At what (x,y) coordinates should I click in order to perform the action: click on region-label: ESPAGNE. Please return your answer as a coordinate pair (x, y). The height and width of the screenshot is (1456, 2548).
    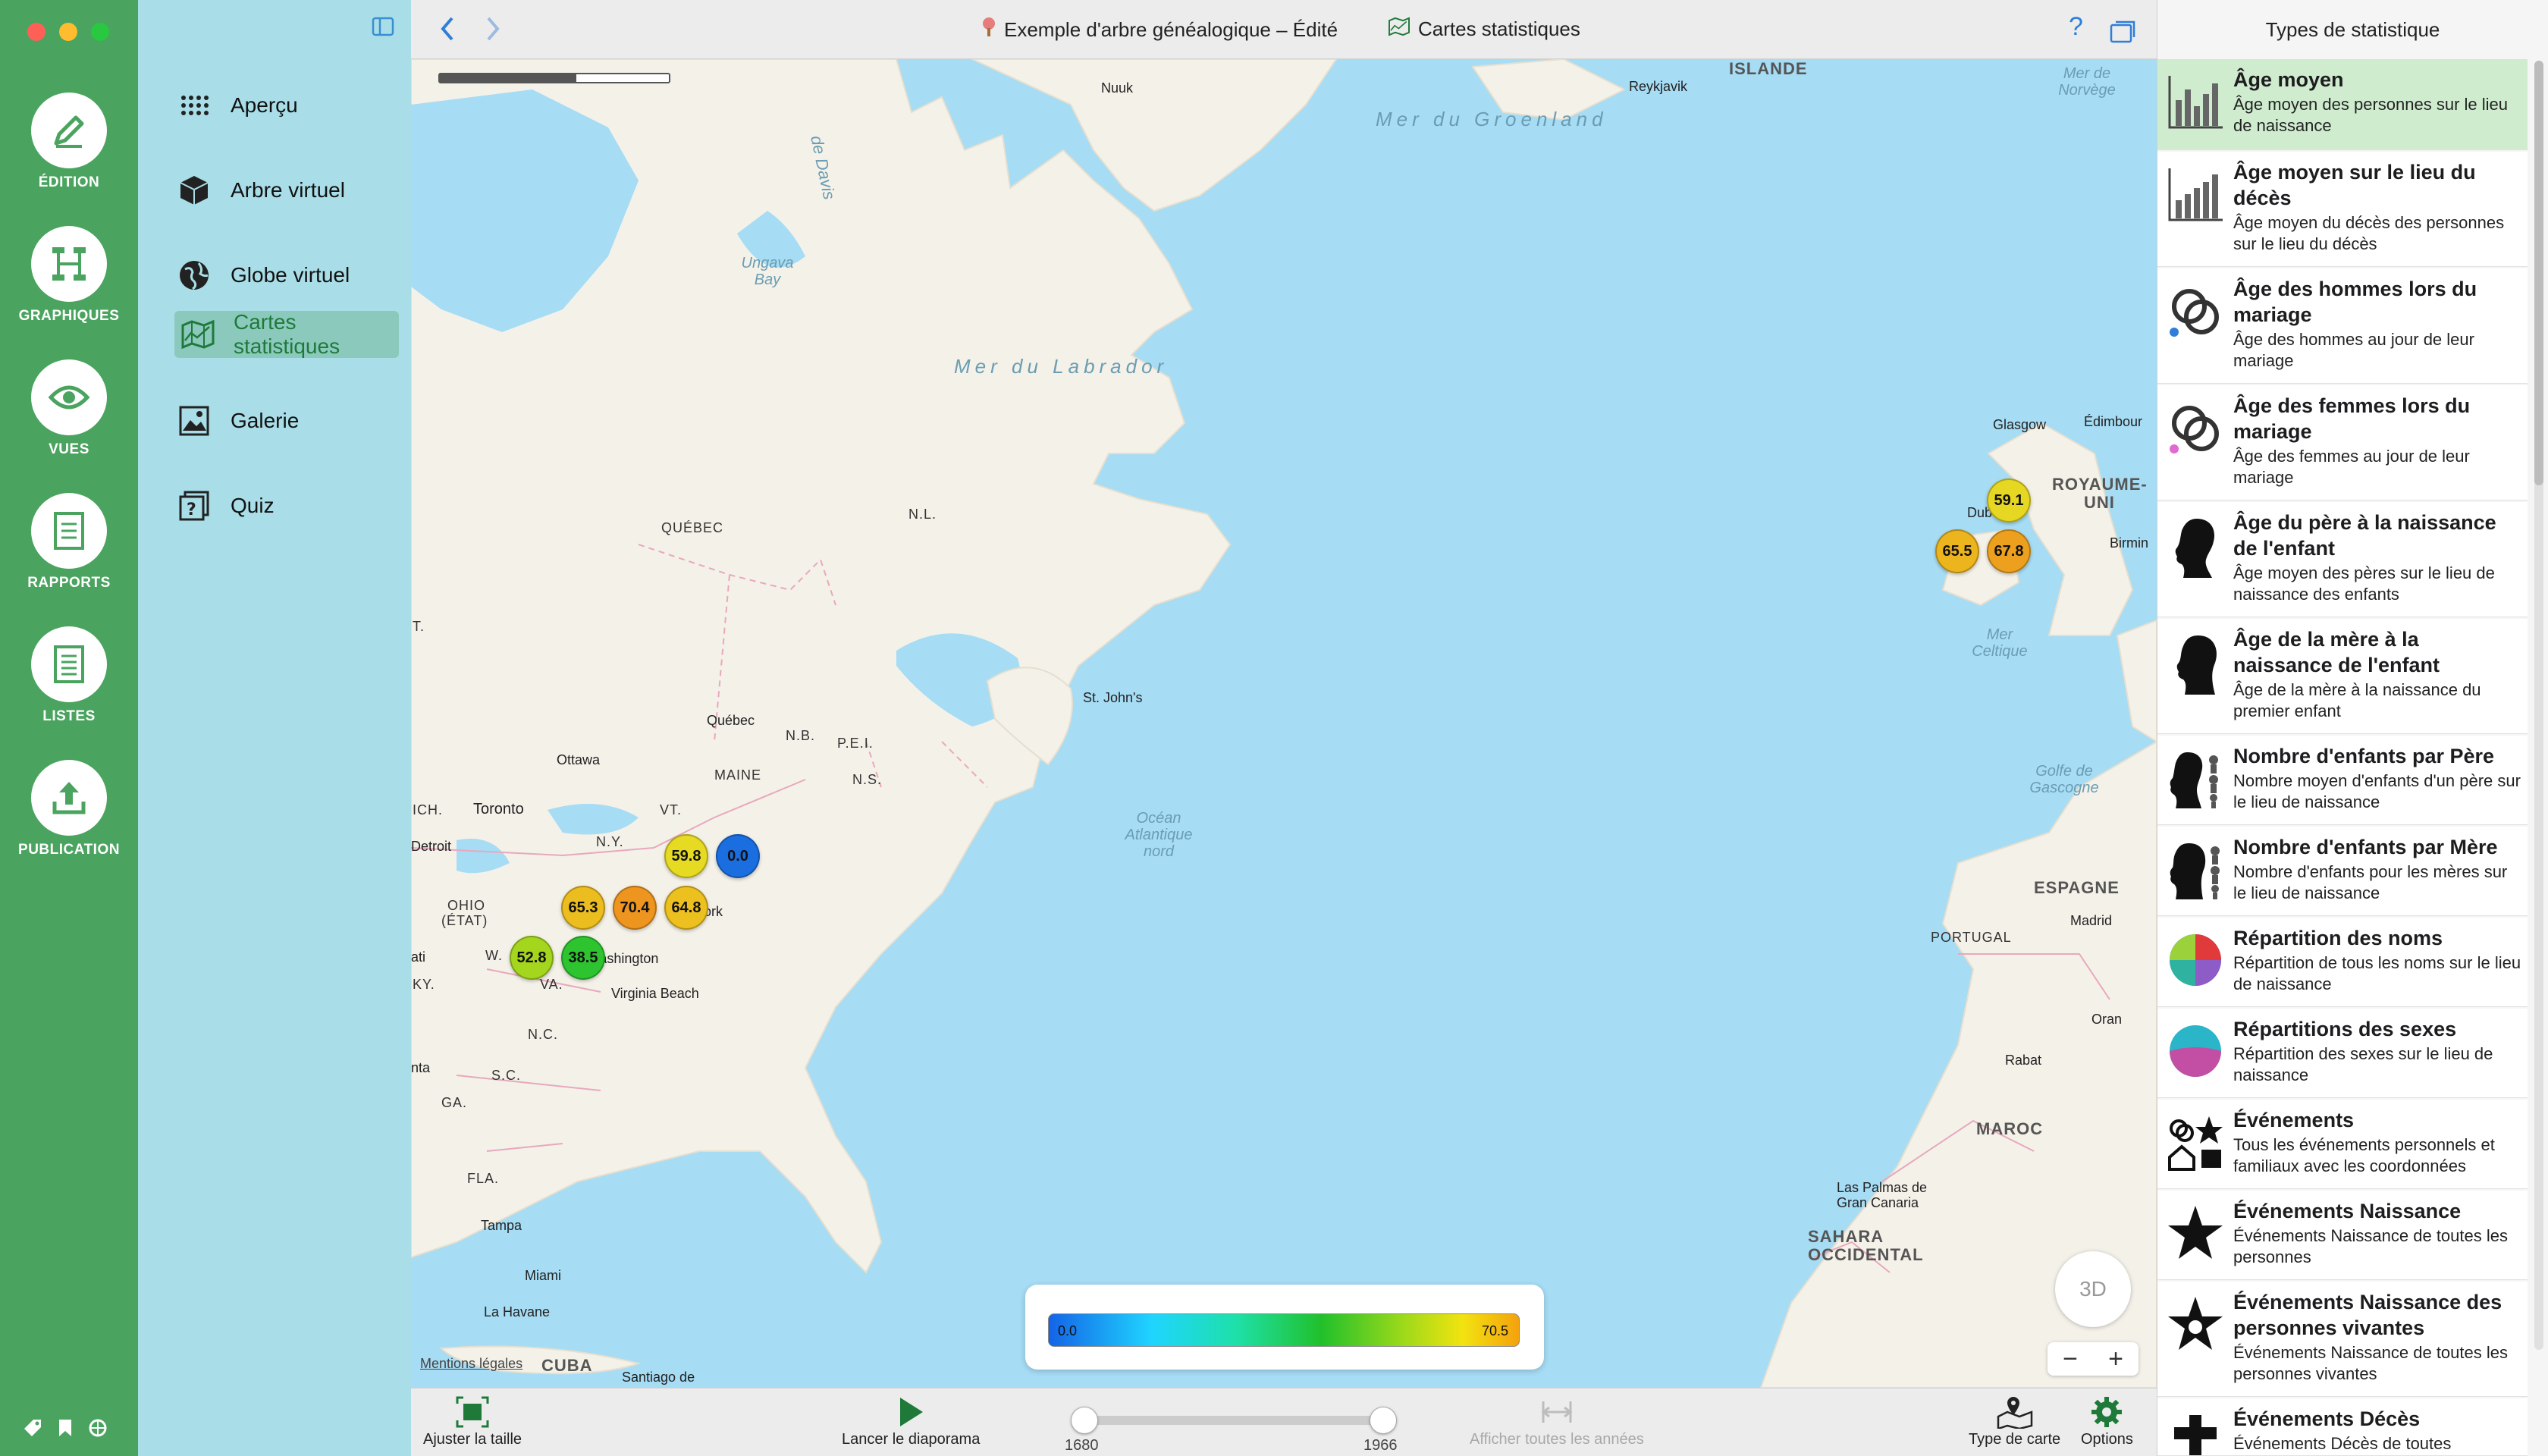
    Looking at the image, I should click on (2077, 887).